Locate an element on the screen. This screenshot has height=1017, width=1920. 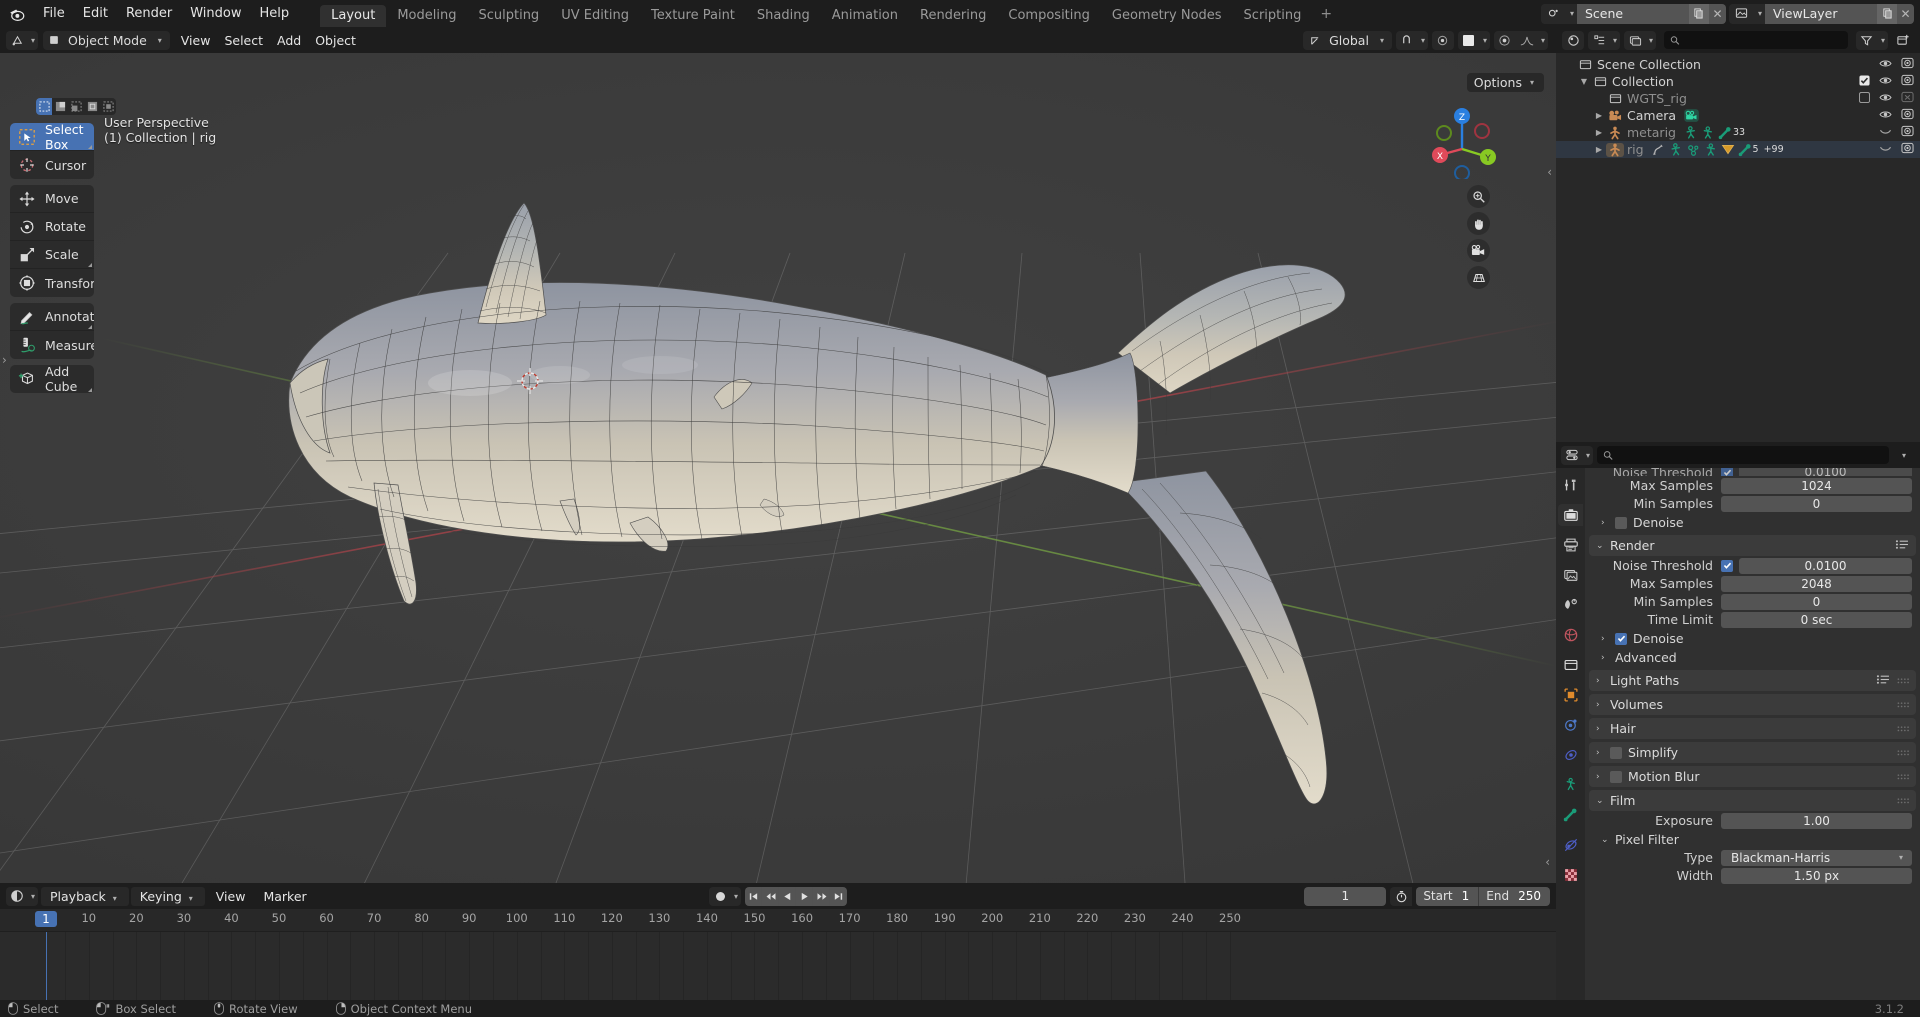
properties-options-button: ▾ is located at coordinates (1904, 455).